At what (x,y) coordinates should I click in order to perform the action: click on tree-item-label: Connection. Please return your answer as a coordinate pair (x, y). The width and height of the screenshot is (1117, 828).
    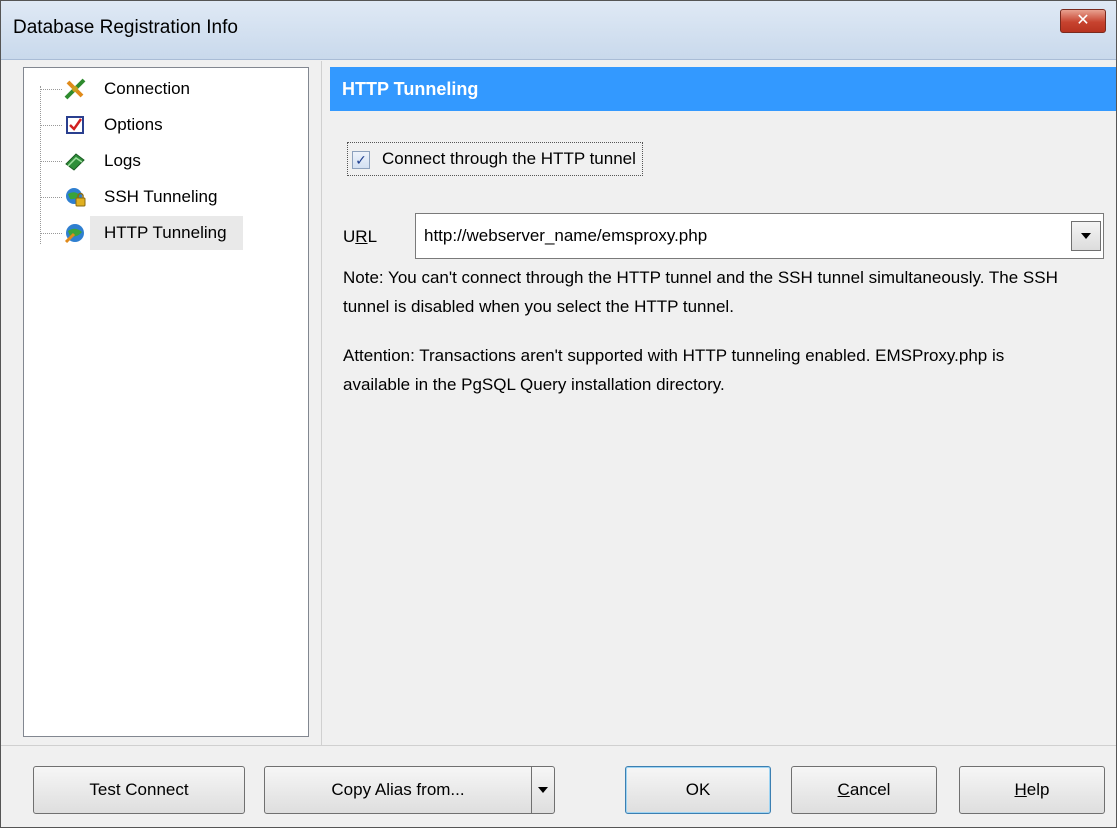
    Looking at the image, I should click on (147, 88).